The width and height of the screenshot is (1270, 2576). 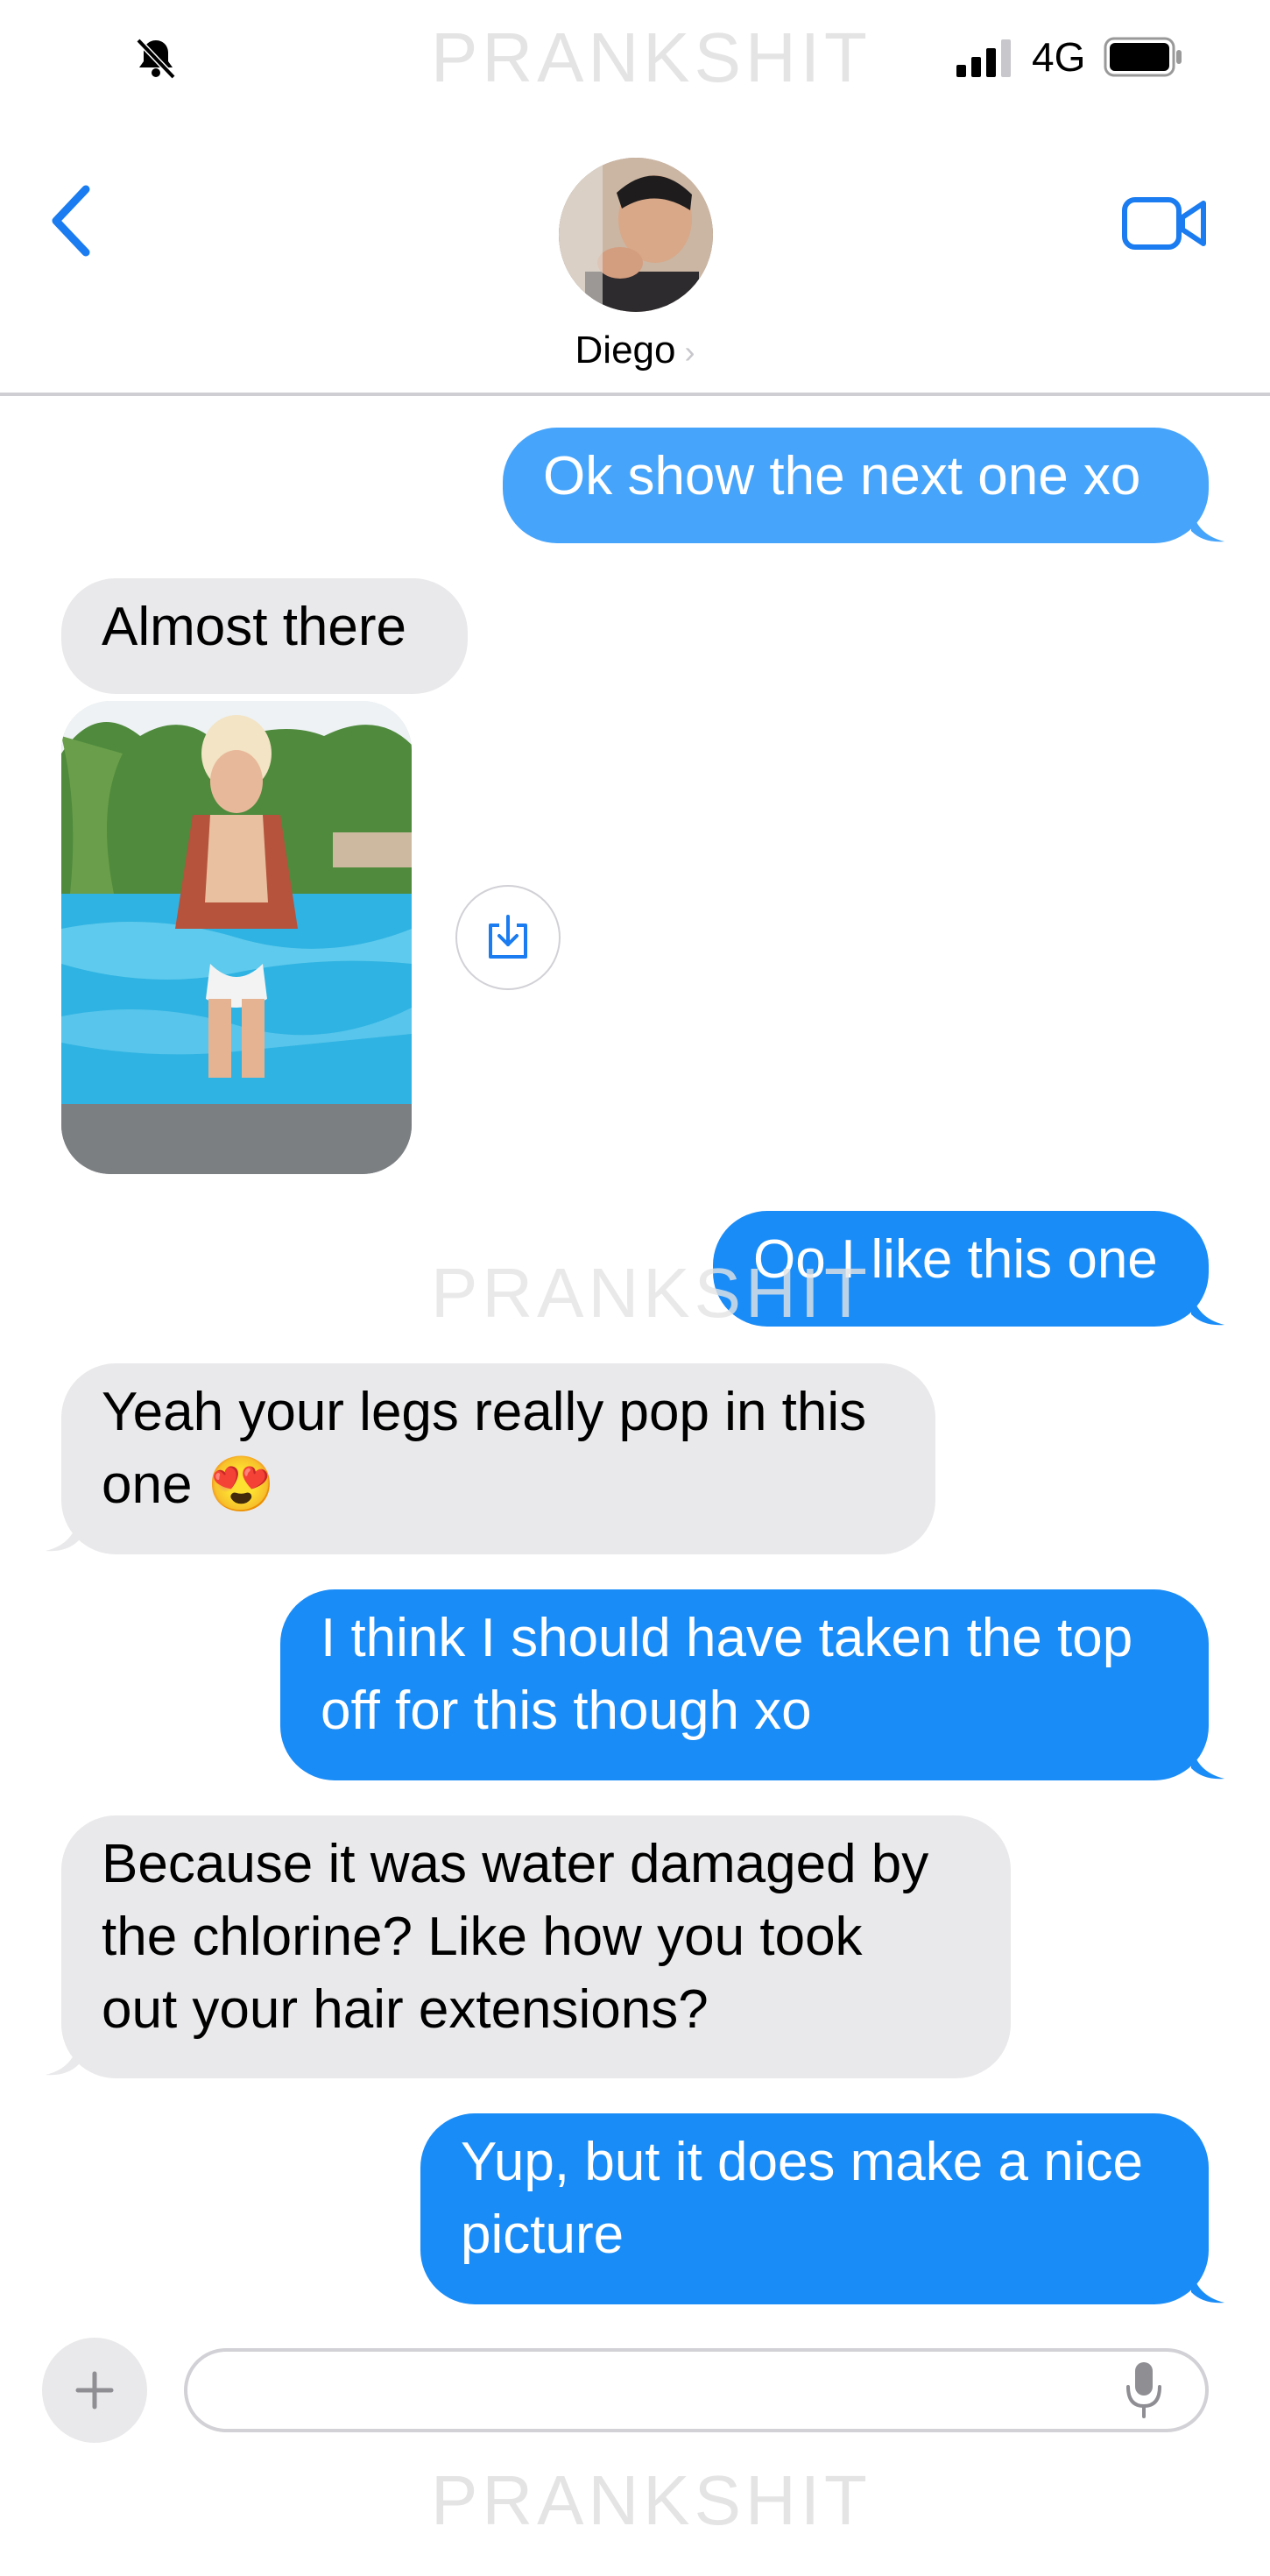 I want to click on back-chevron-icon, so click(x=71, y=221).